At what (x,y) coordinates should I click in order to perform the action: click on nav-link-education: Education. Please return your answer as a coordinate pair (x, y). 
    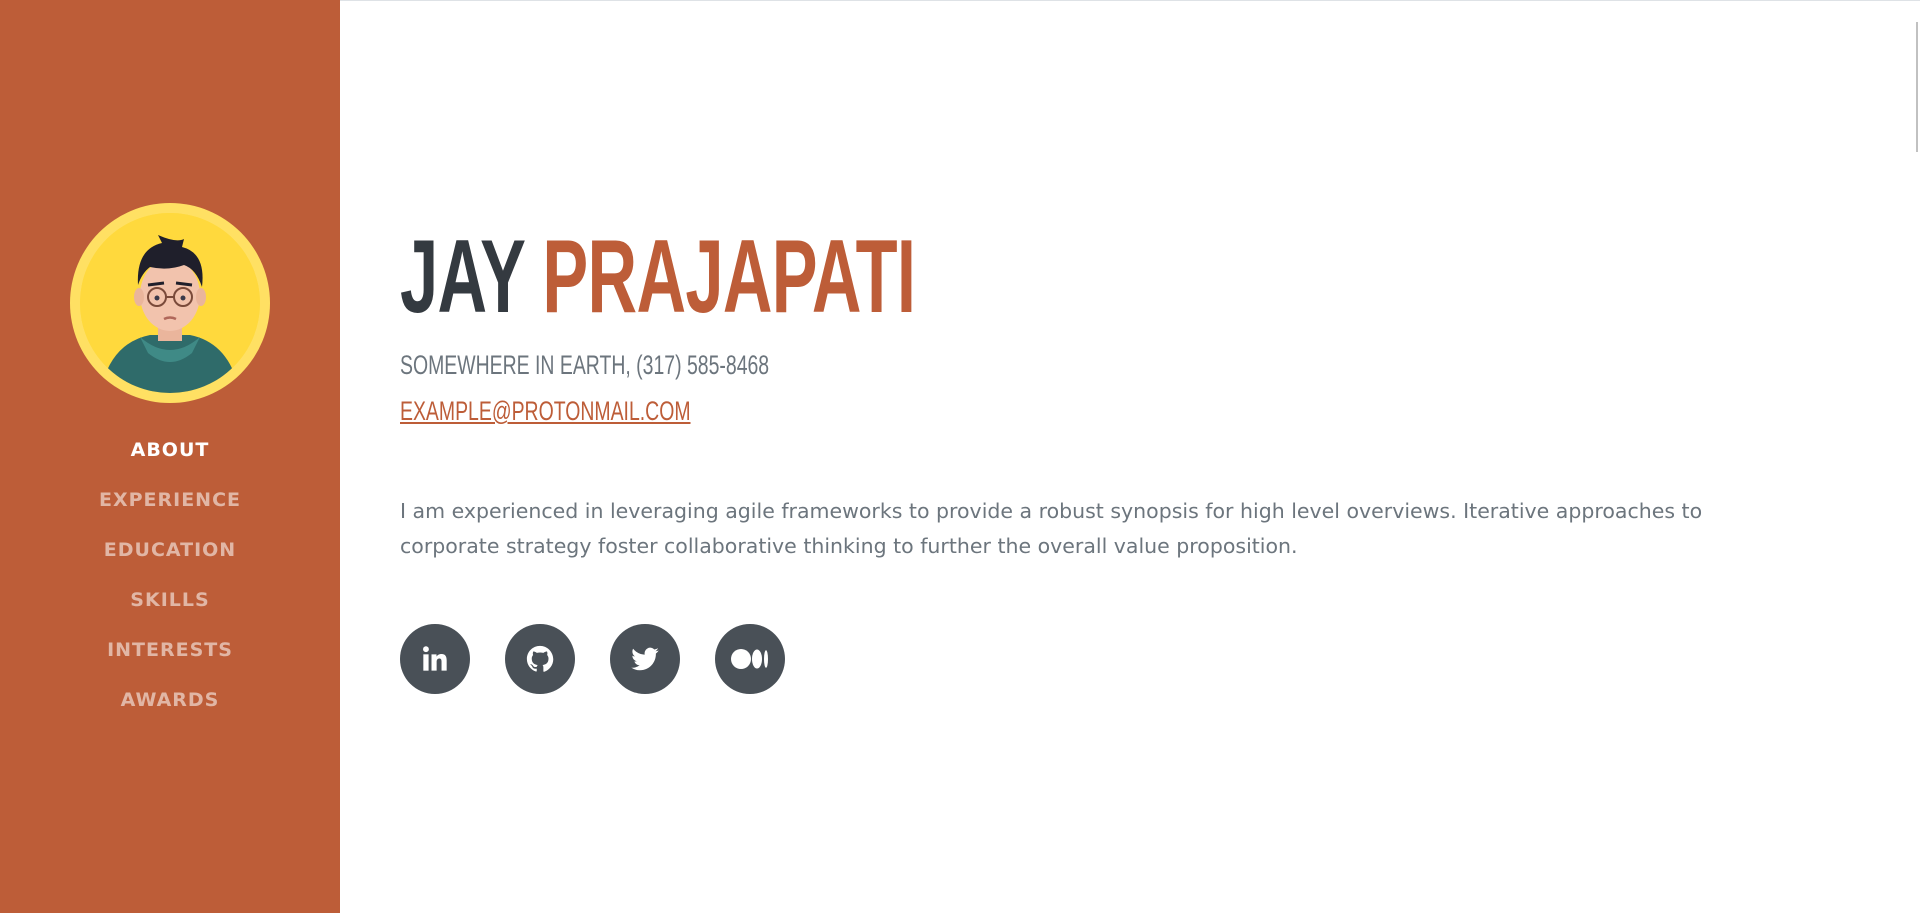
    Looking at the image, I should click on (170, 550).